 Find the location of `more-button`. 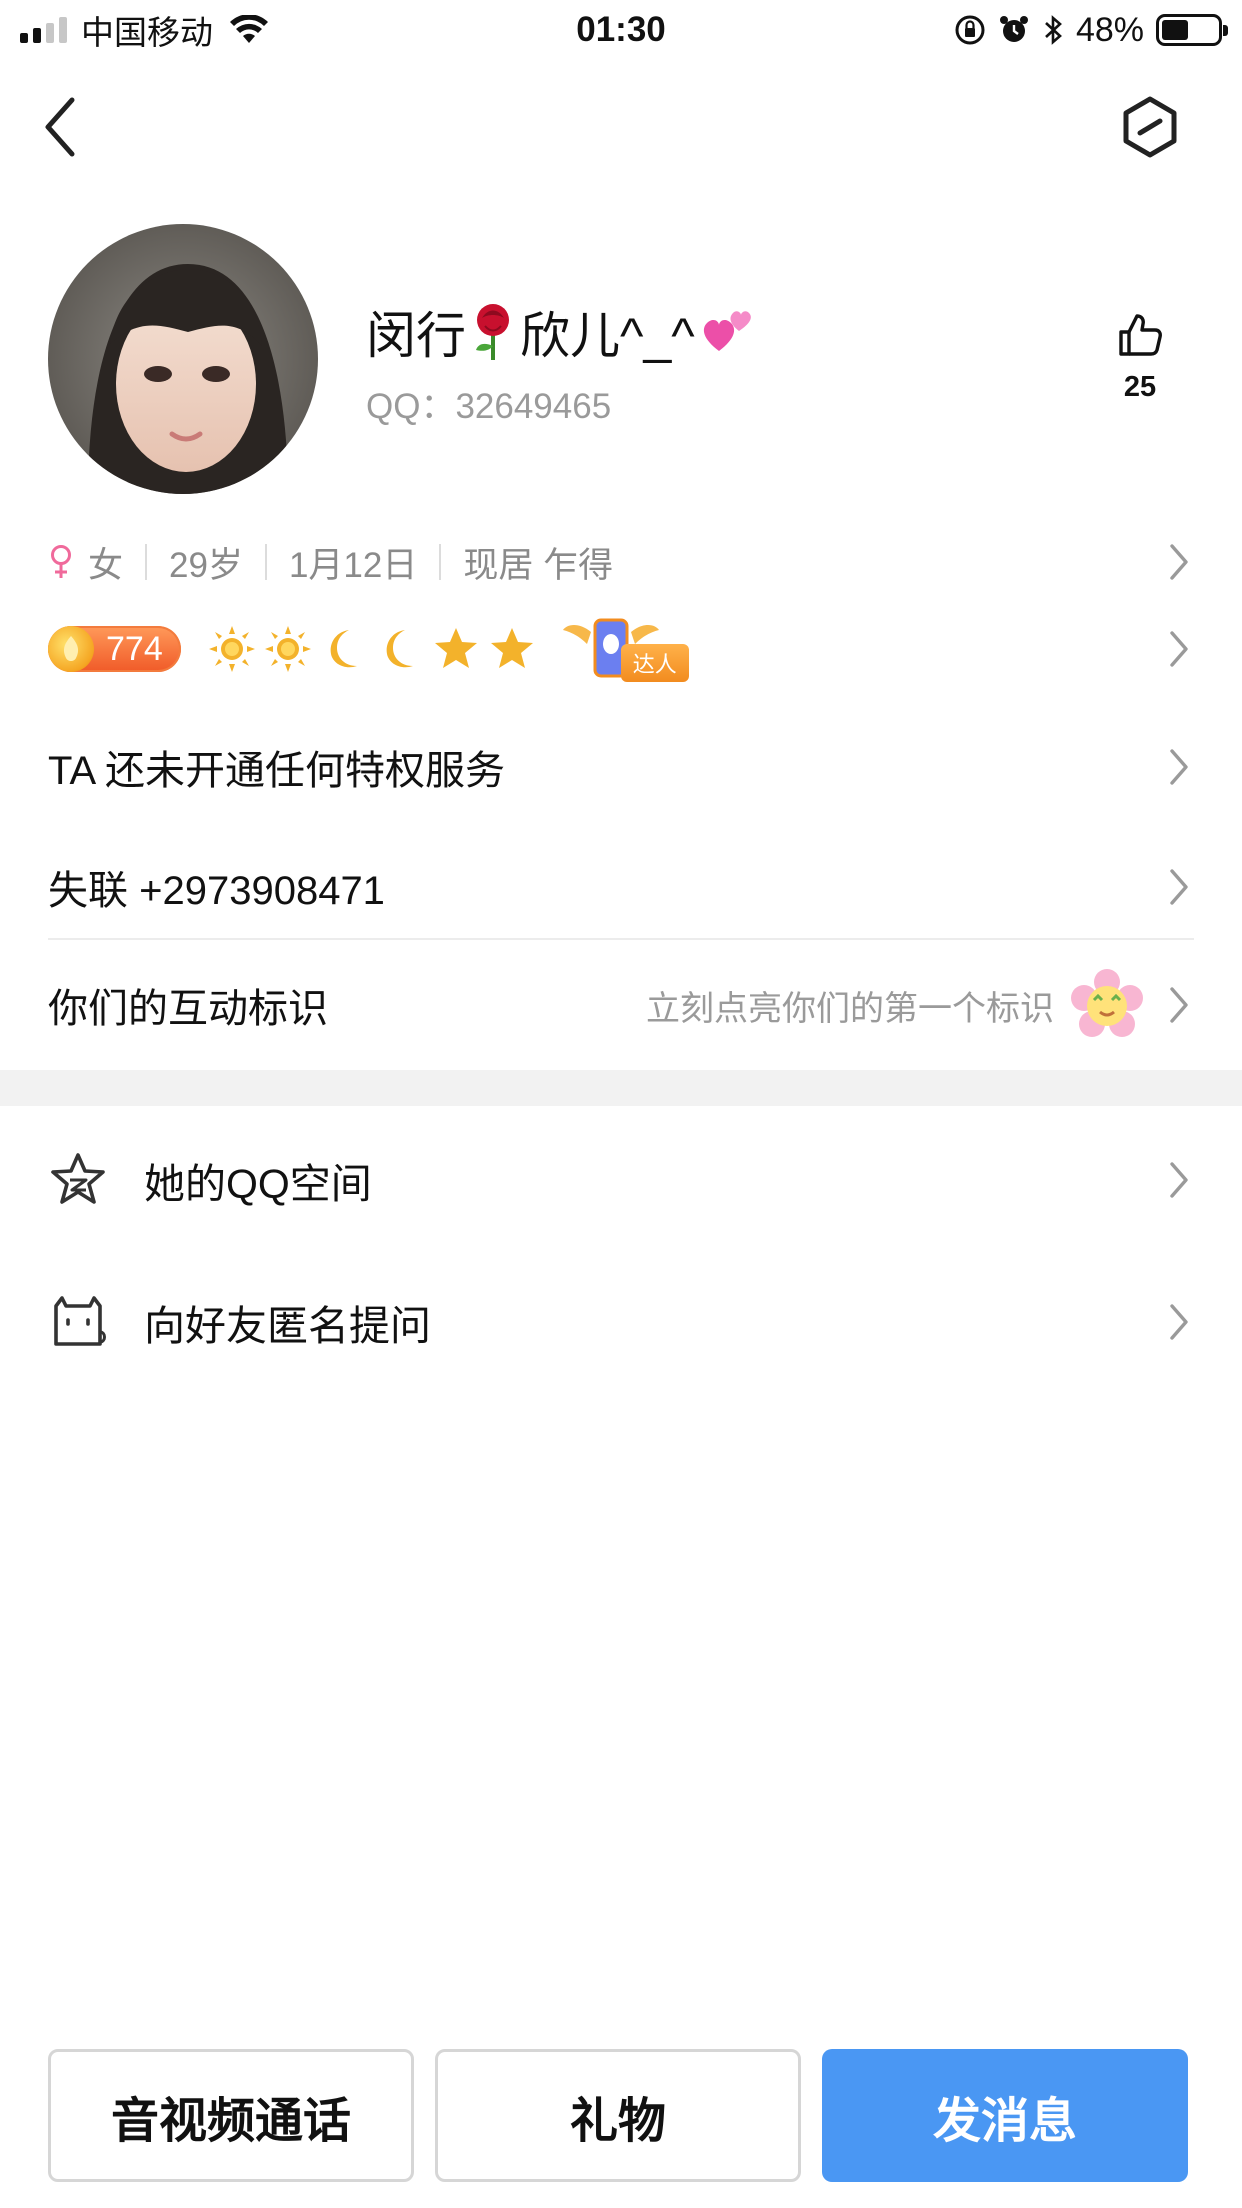

more-button is located at coordinates (1150, 127).